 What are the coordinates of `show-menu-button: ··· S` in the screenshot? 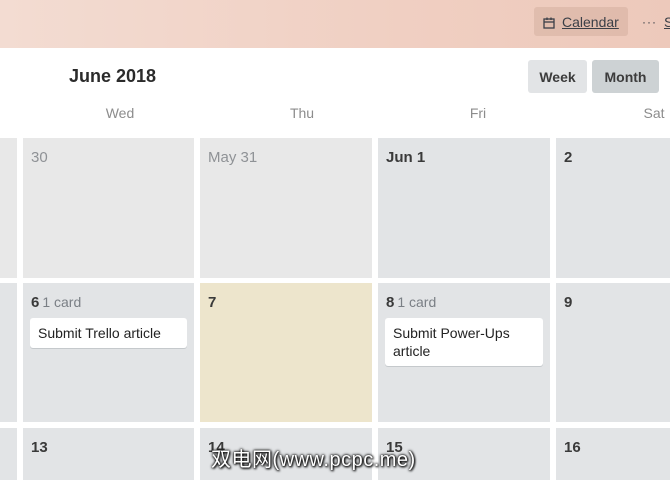 It's located at (655, 21).